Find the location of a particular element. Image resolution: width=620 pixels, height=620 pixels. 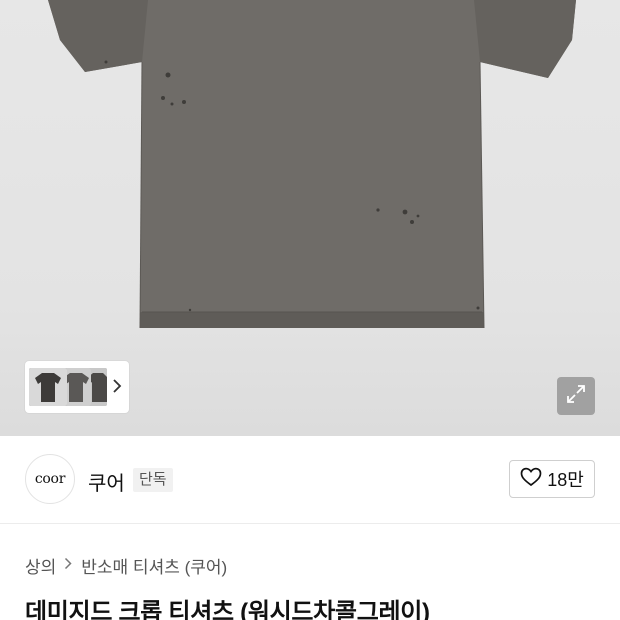

brand-logo-text: coor is located at coordinates (50, 479).